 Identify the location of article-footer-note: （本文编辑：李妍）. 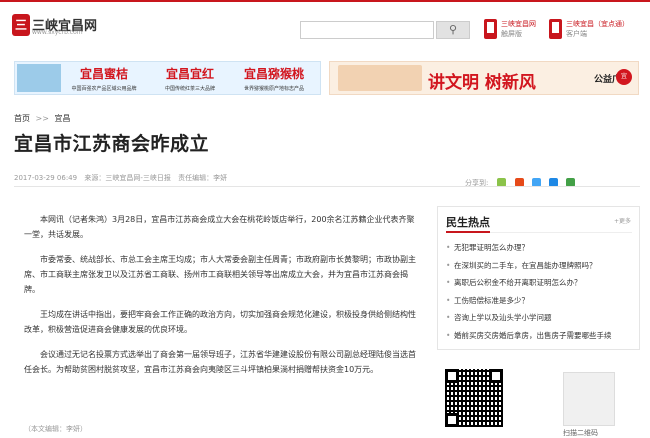
(55, 429).